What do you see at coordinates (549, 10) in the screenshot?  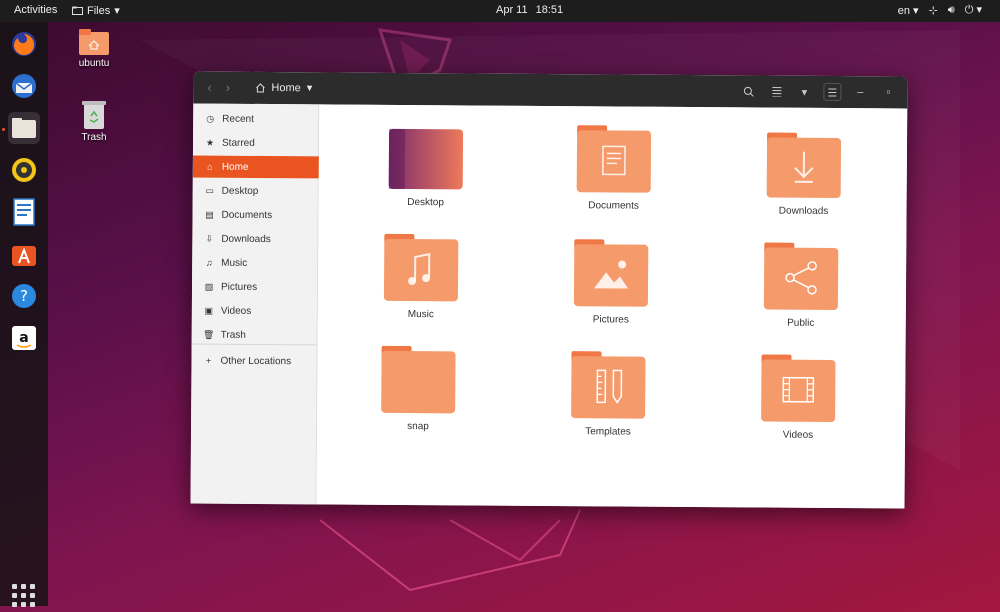 I see `clock-time: 18:51` at bounding box center [549, 10].